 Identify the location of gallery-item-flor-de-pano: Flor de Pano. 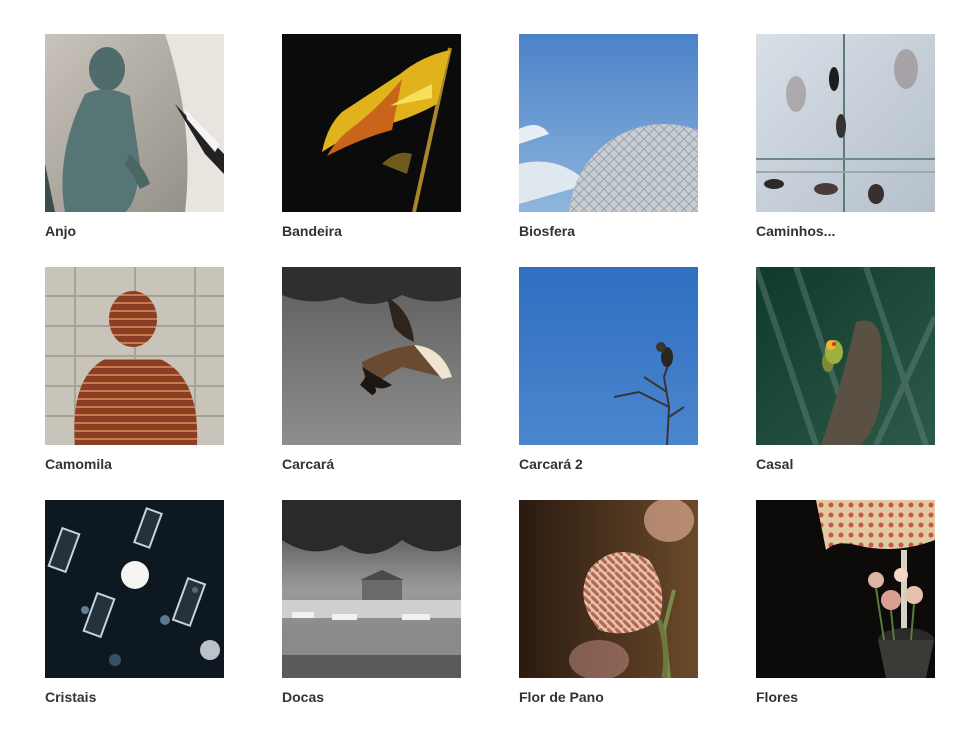
(608, 602).